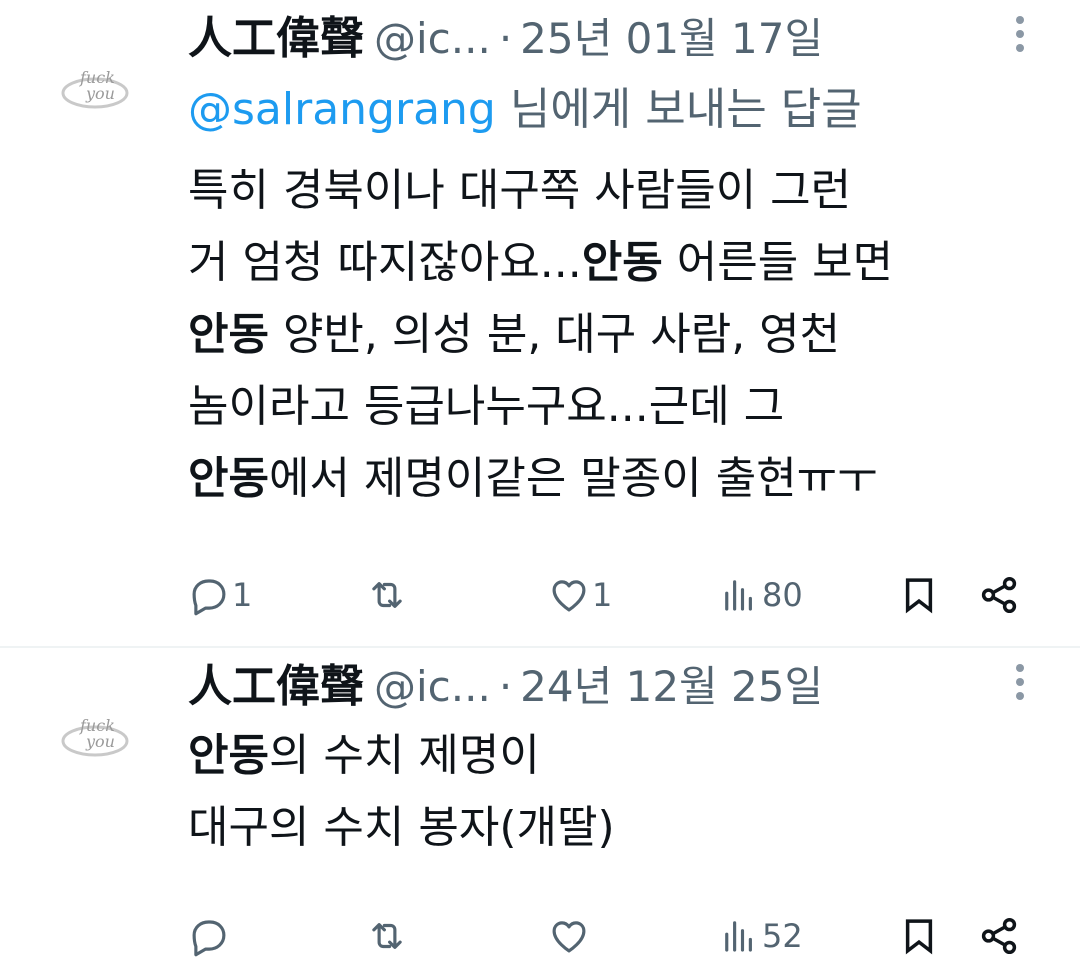 The width and height of the screenshot is (1080, 975). I want to click on tweet-text-line: 대구의 수치 봉자(개딸), so click(618, 828).